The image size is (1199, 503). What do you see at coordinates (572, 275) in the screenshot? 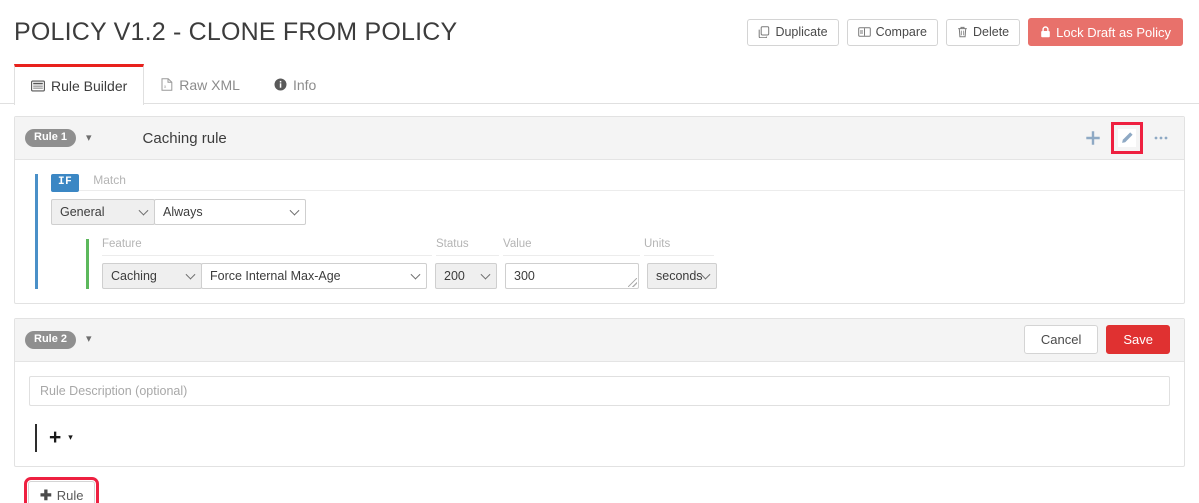
I see `action-value-textarea: 300` at bounding box center [572, 275].